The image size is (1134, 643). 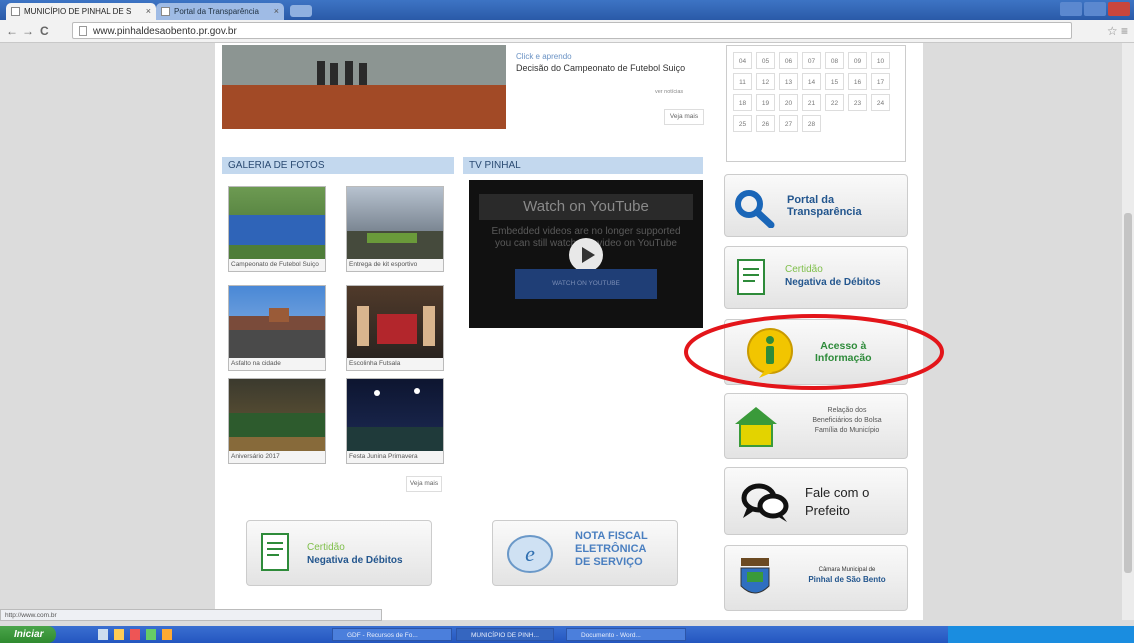 I want to click on nota-line3: DE SERVIÇO, so click(x=609, y=562).